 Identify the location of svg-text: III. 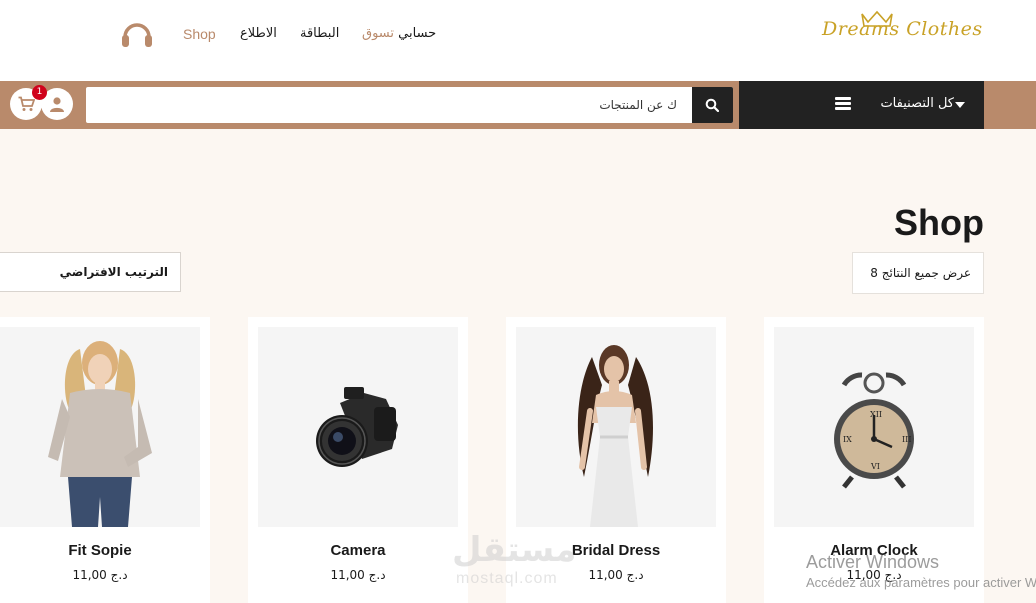
(906, 439).